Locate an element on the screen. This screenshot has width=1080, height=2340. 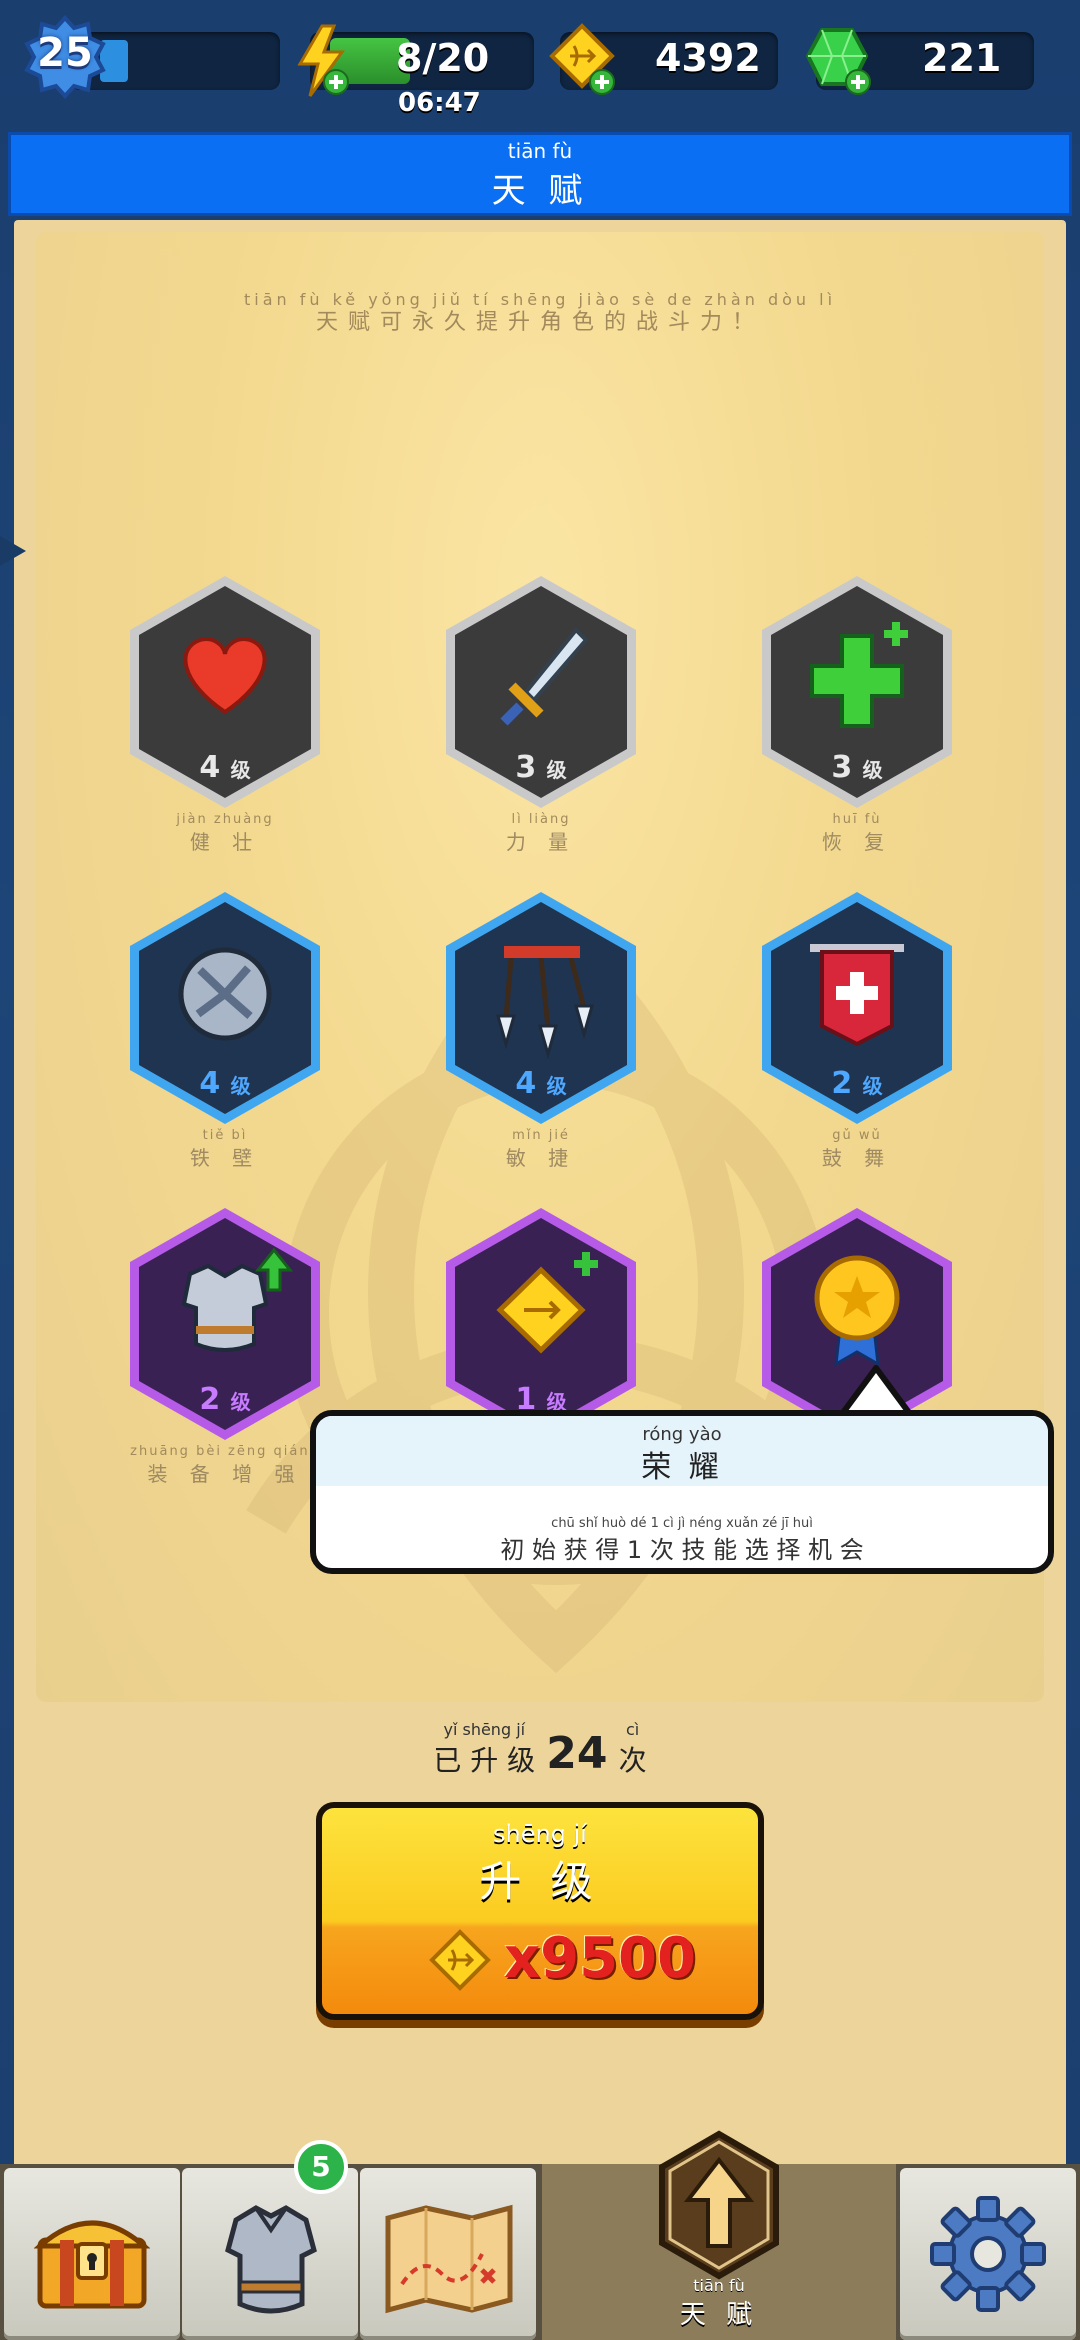
equipment-badge: 5 is located at coordinates (321, 2167).